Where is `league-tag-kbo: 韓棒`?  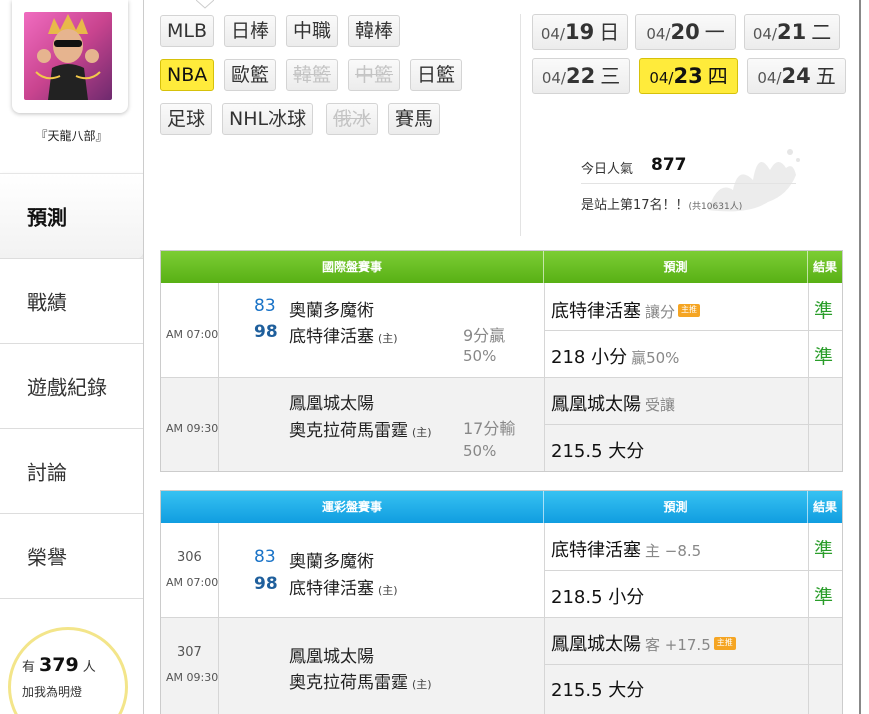
league-tag-kbo: 韓棒 is located at coordinates (374, 31).